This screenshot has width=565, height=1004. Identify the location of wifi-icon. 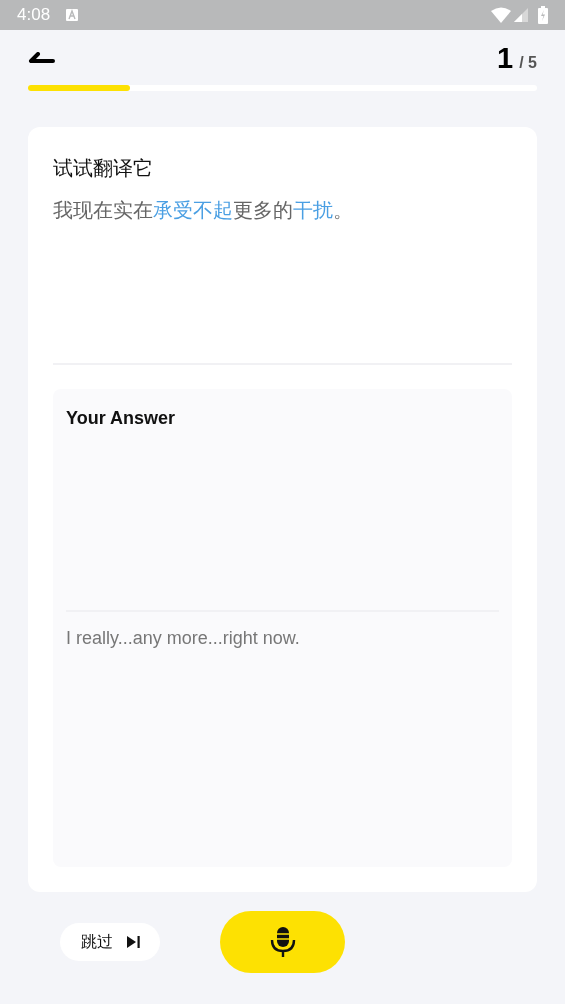
(501, 15).